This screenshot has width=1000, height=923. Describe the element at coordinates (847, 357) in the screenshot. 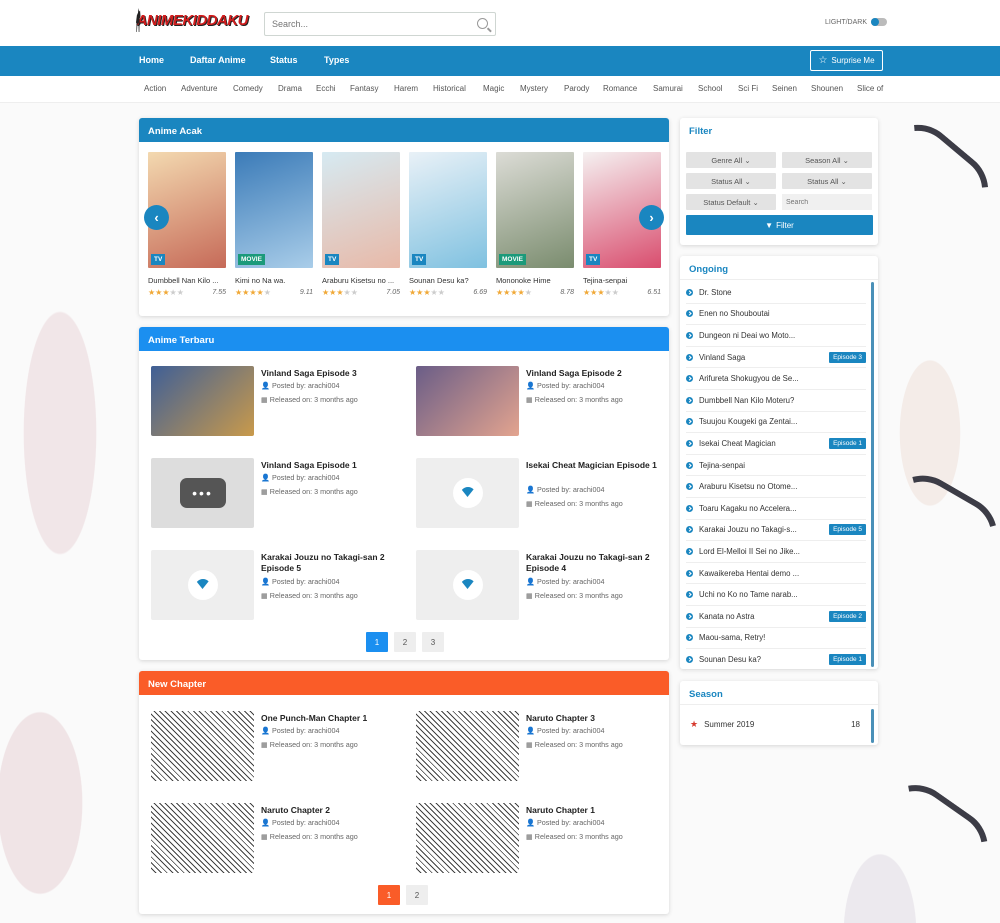

I see `episode-badge: Episode 3` at that location.